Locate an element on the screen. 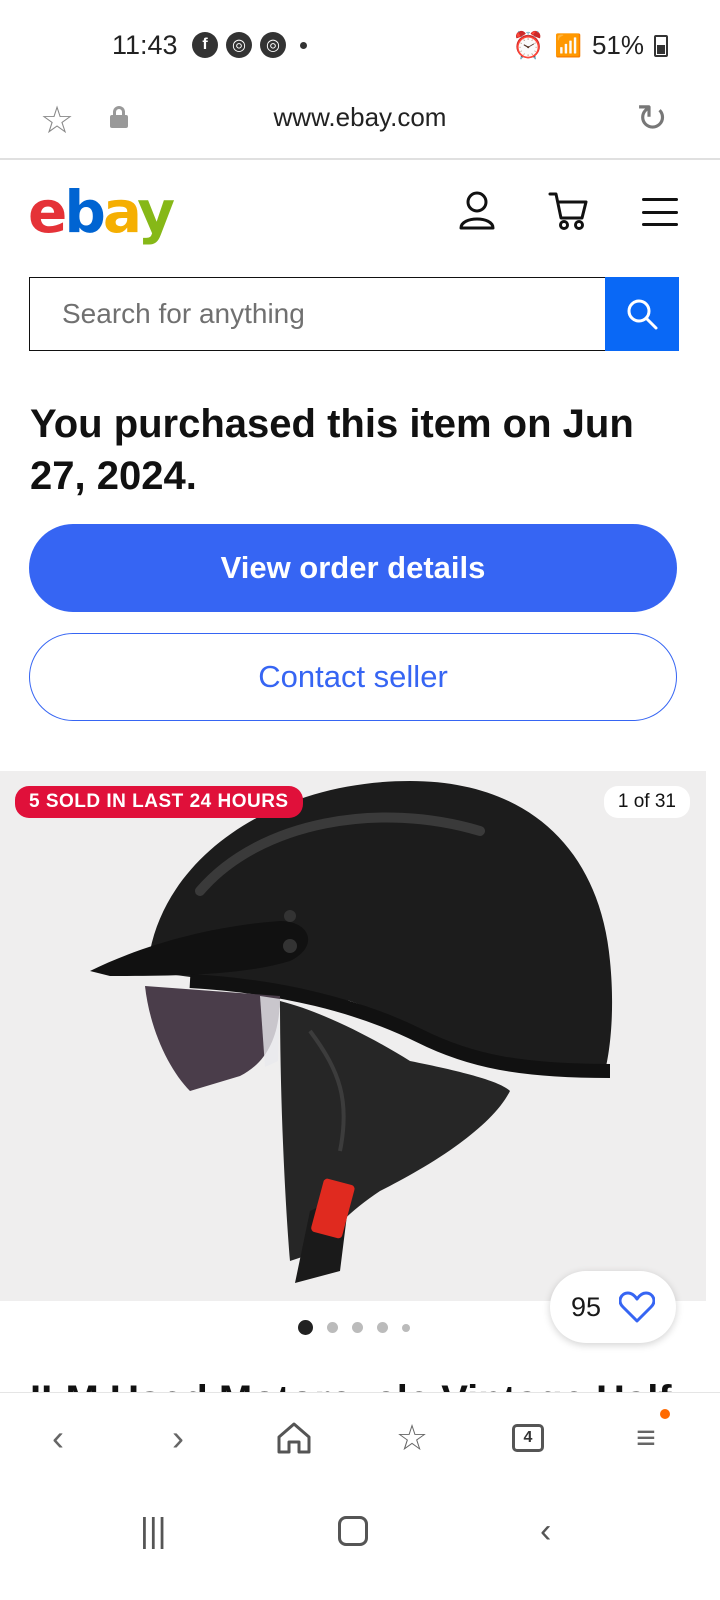  account-icon is located at coordinates (476, 210).